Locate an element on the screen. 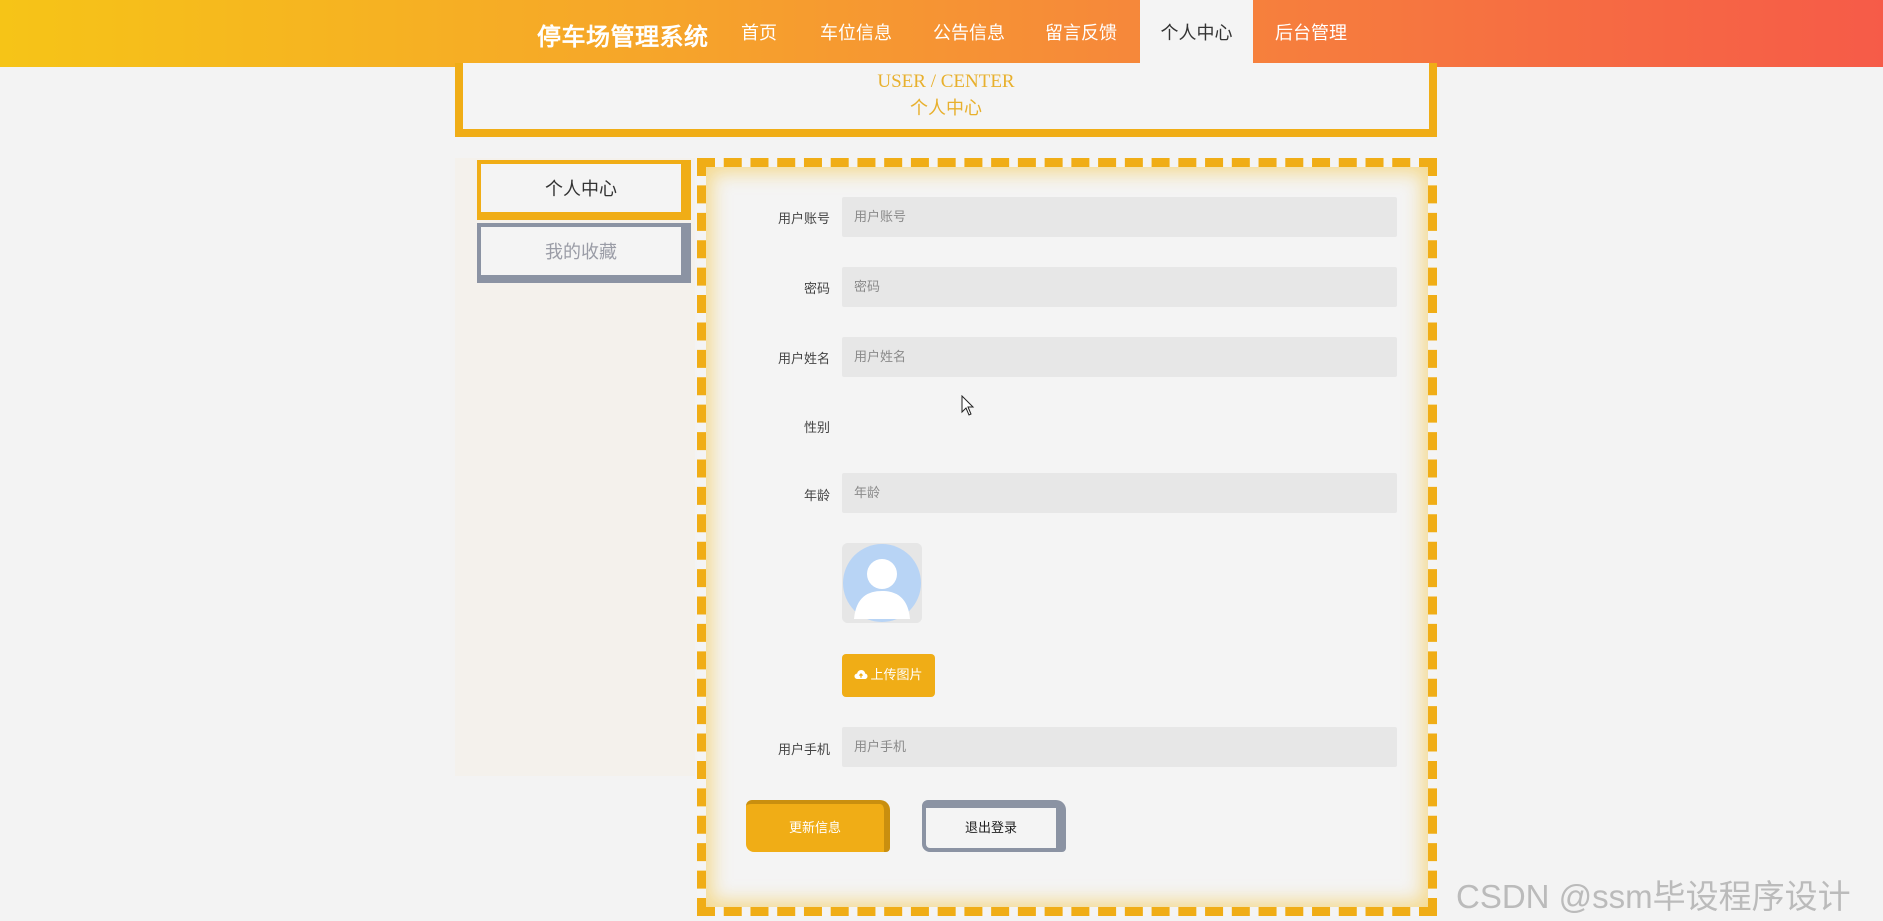 Image resolution: width=1883 pixels, height=921 pixels. phone-label: 用户手机 is located at coordinates (803, 750).